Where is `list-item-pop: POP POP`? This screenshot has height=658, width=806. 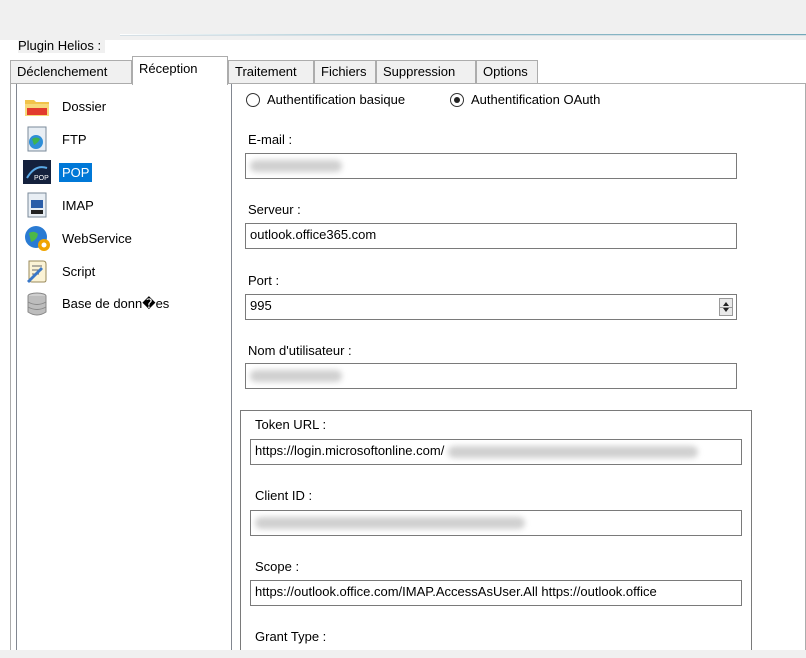 list-item-pop: POP POP is located at coordinates (58, 172).